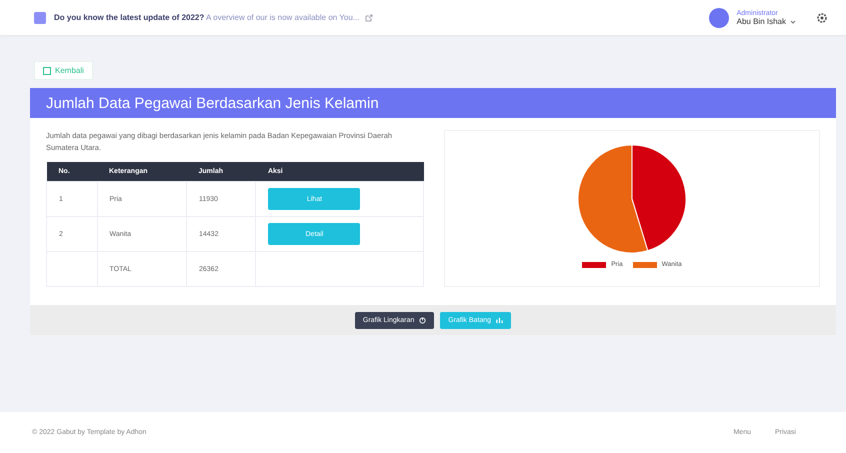 This screenshot has width=846, height=453. I want to click on back-button: Kembali, so click(63, 70).